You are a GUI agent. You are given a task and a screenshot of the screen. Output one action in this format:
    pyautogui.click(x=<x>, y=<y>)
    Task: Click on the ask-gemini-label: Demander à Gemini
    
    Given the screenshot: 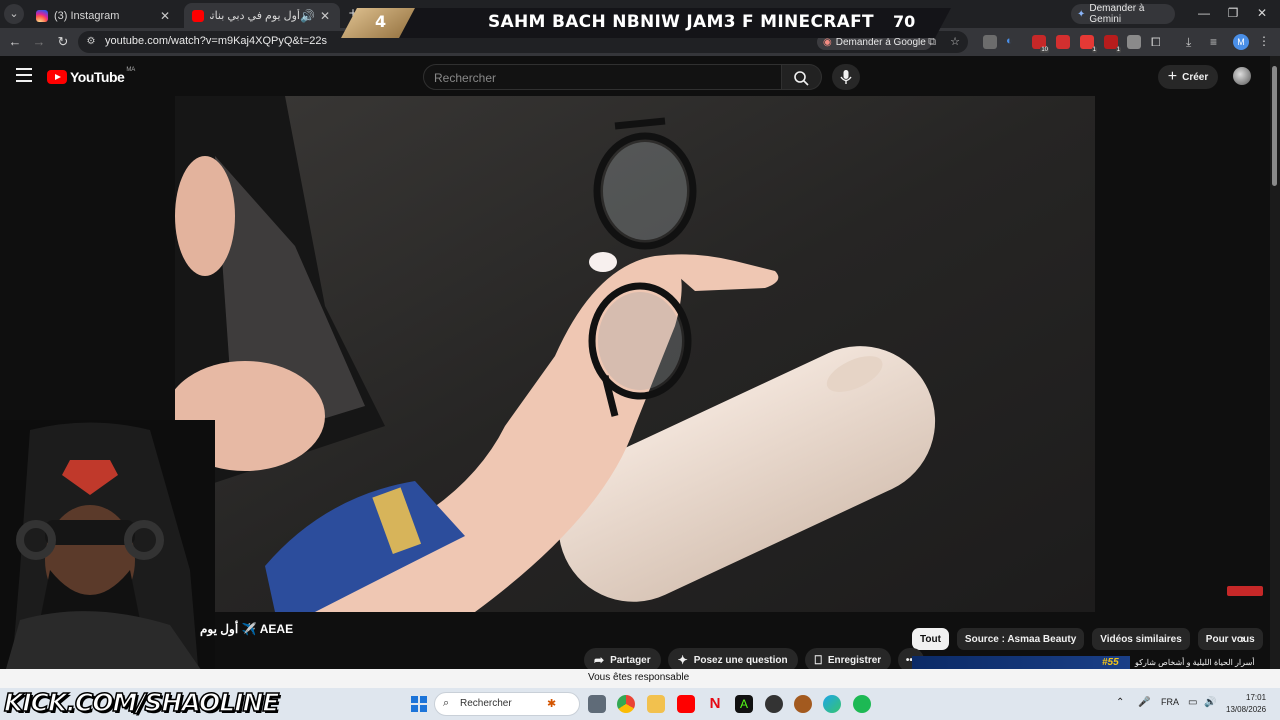 What is the action you would take?
    pyautogui.click(x=1117, y=14)
    